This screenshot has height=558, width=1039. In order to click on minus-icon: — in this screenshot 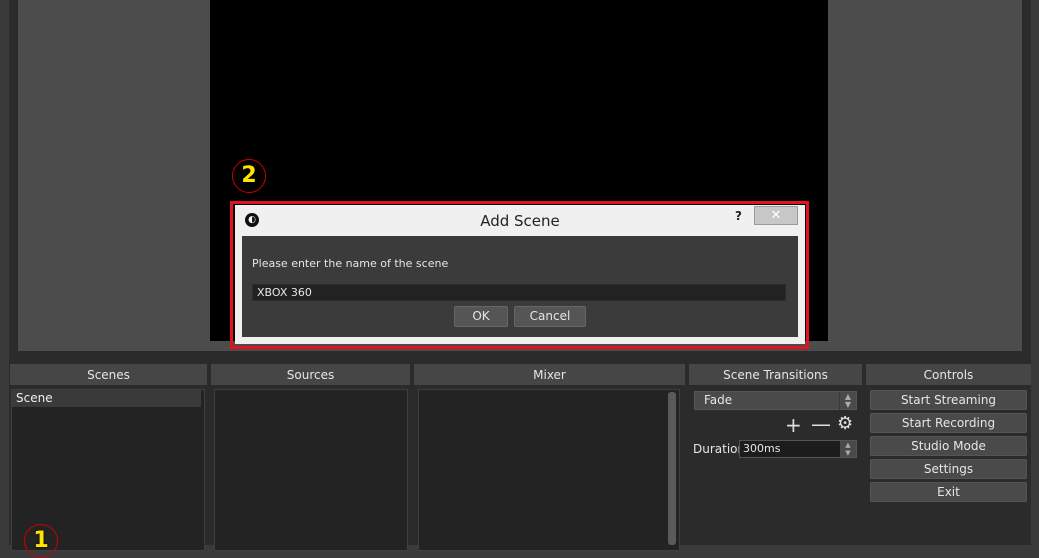, I will do `click(821, 424)`.